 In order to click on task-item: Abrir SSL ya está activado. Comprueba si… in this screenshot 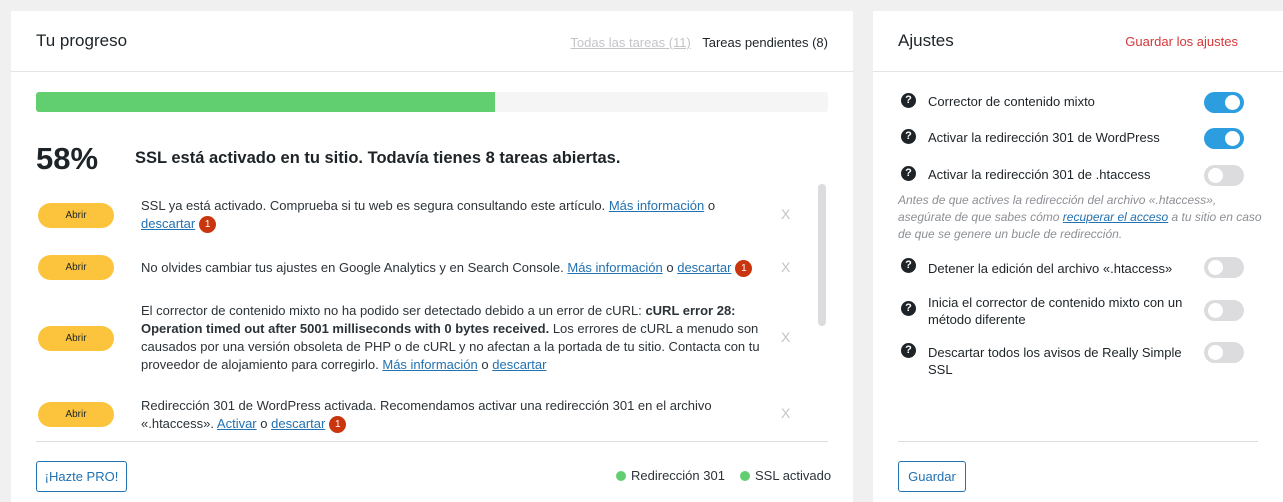, I will do `click(421, 218)`.